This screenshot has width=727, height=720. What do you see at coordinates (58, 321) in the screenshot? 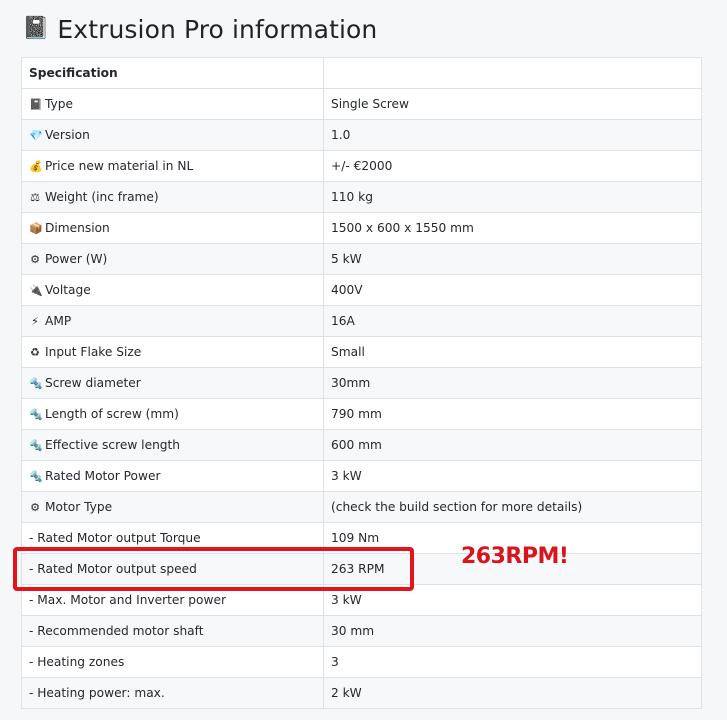
I see `spec-label: AMP` at bounding box center [58, 321].